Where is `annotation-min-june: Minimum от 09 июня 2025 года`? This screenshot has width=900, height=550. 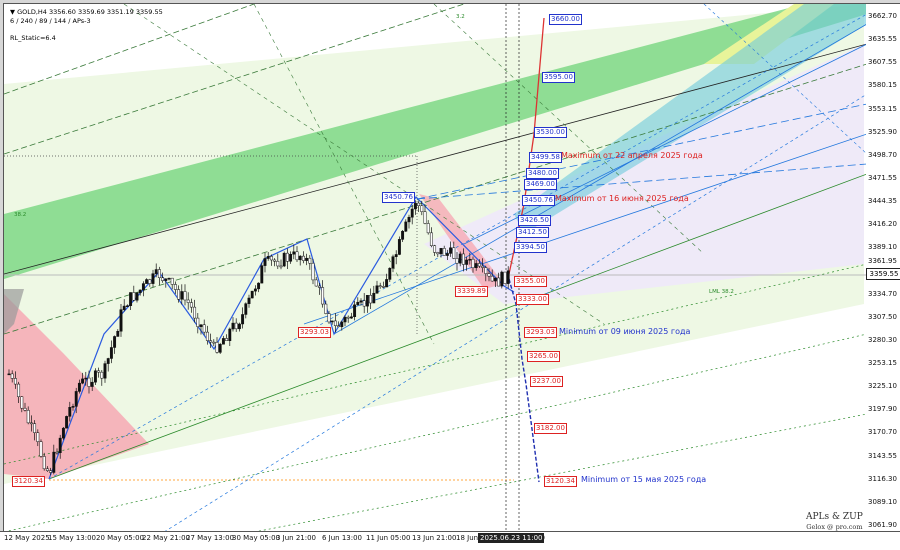 annotation-min-june: Minimum от 09 июня 2025 года is located at coordinates (625, 331).